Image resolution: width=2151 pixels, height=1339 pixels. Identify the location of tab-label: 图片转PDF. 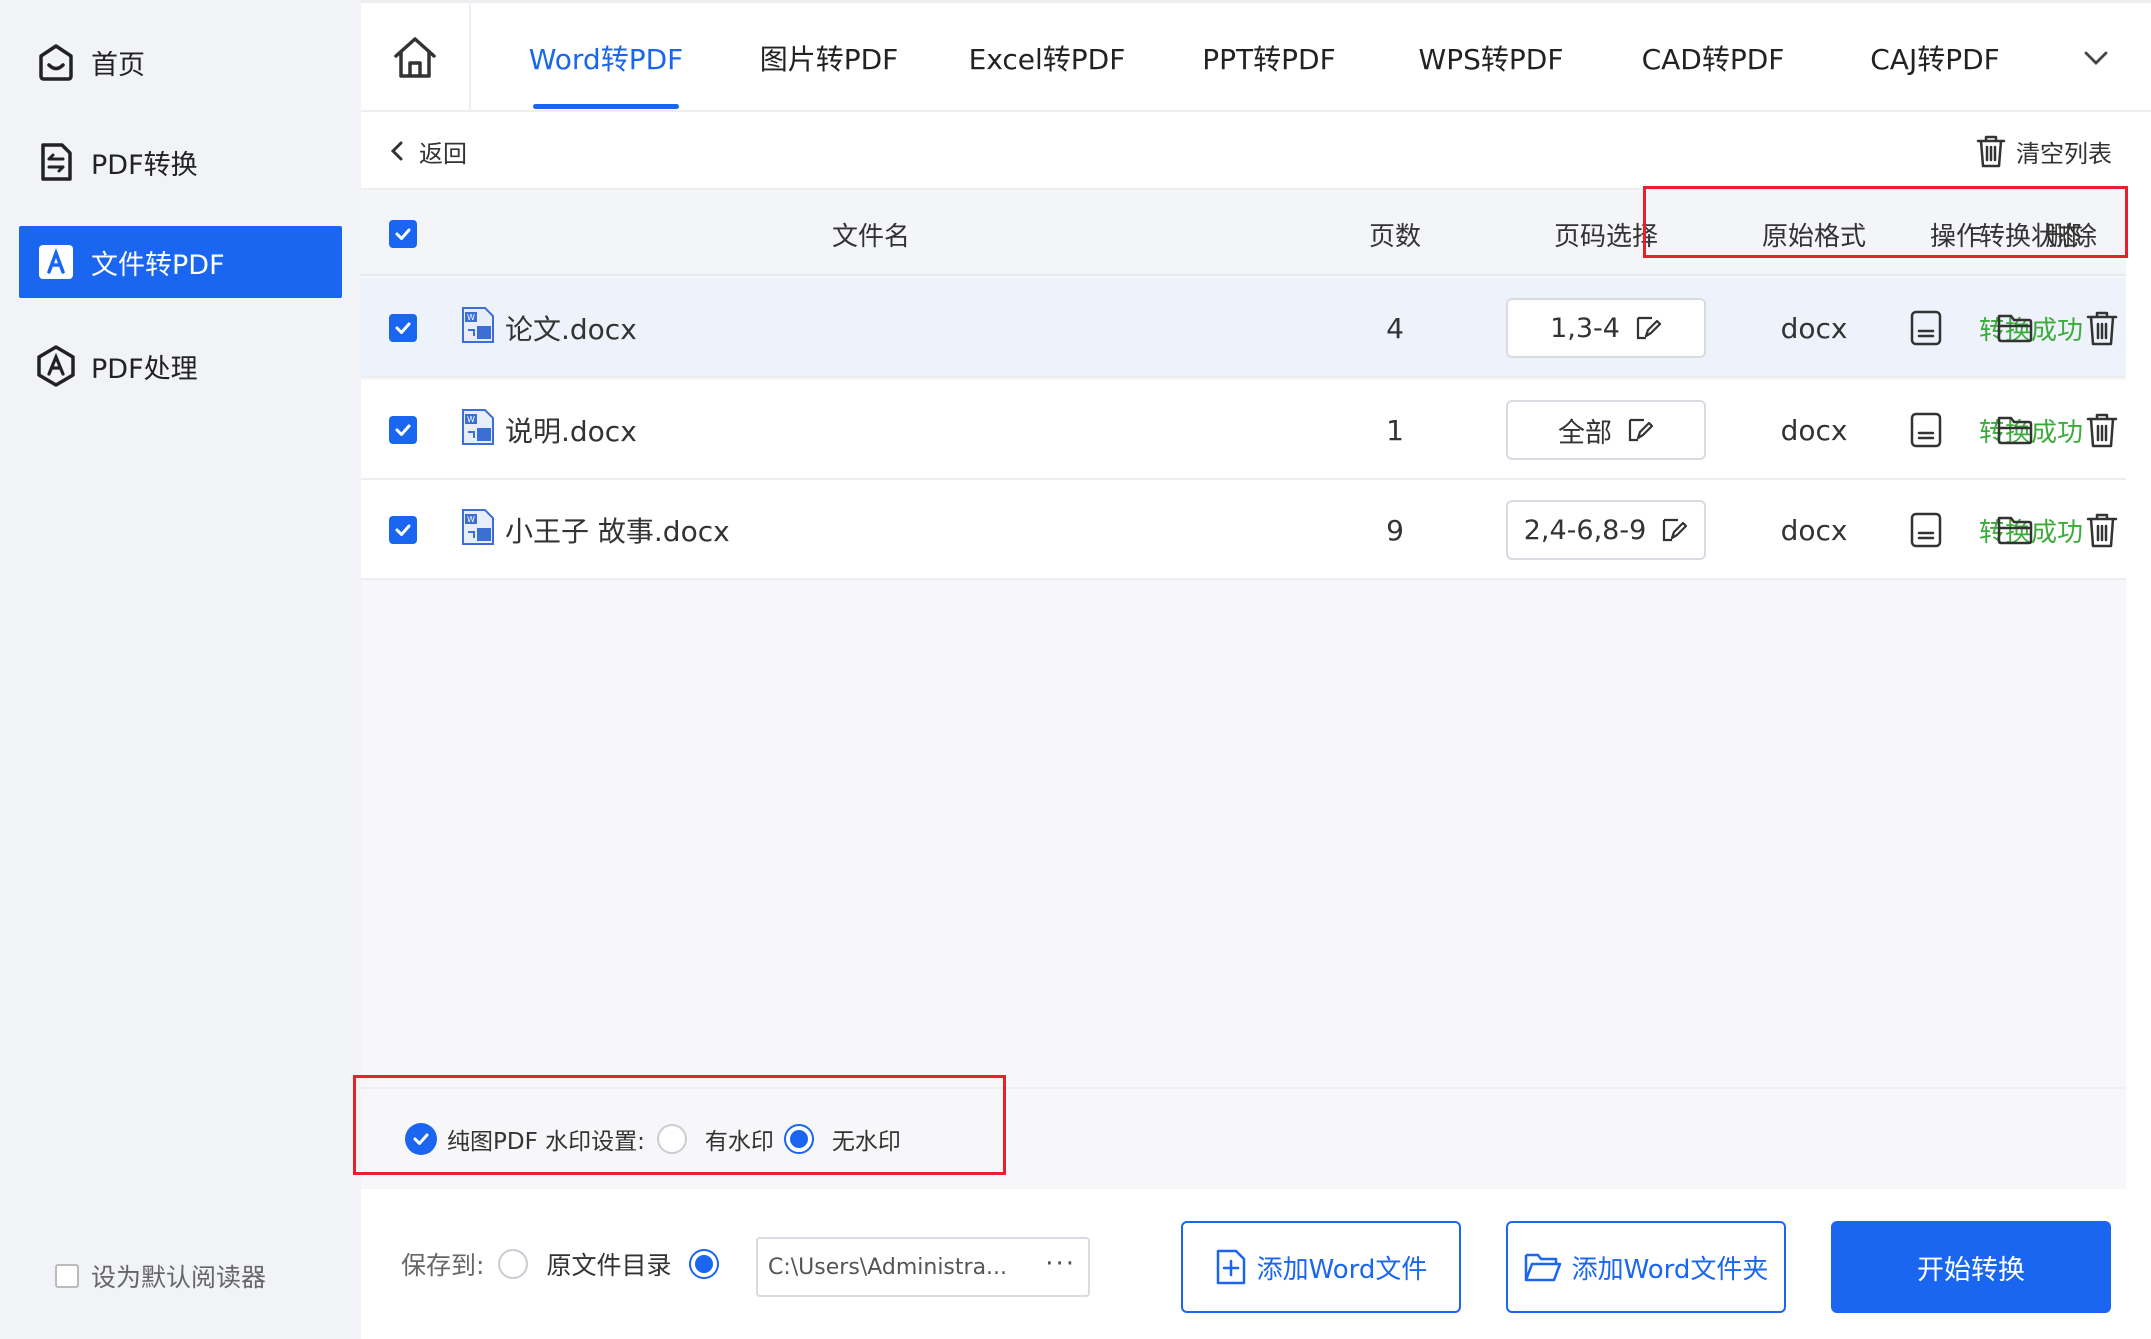
(829, 59).